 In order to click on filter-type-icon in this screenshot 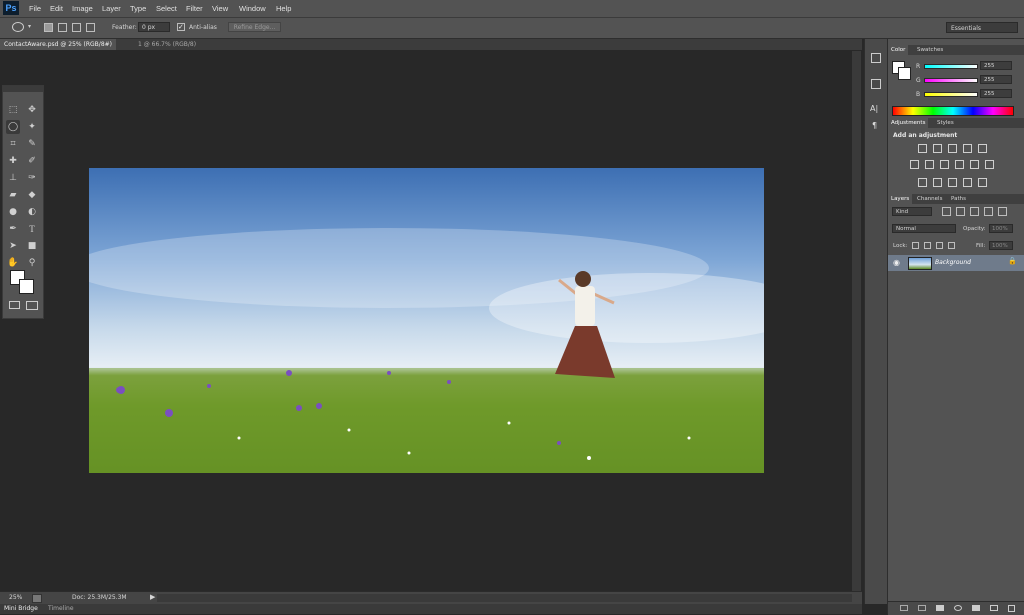, I will do `click(974, 211)`.